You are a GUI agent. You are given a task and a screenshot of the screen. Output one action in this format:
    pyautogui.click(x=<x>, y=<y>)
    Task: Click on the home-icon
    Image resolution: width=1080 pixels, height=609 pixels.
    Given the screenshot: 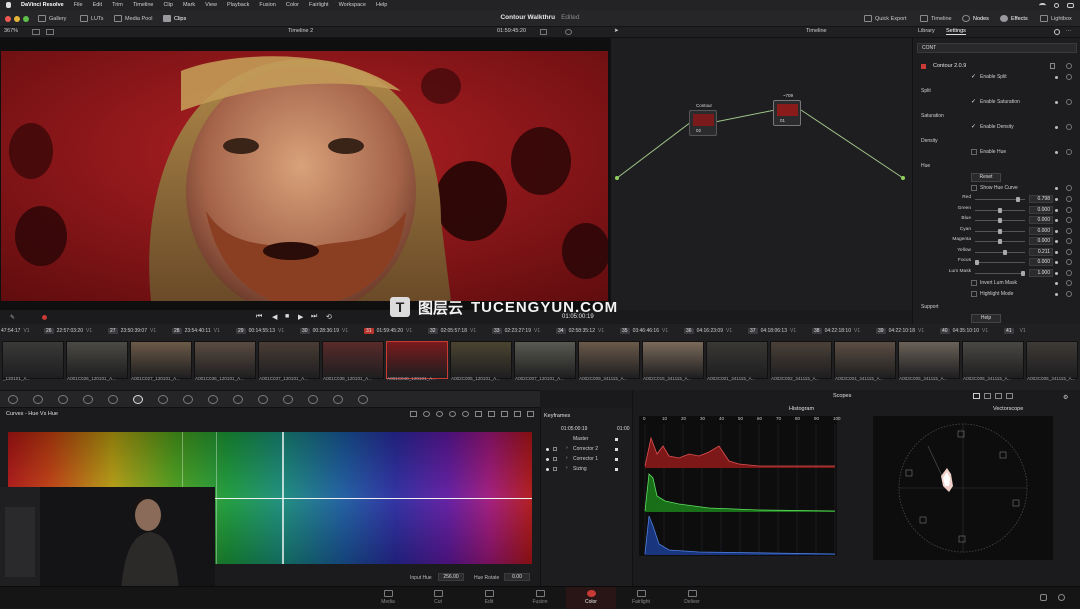 What is the action you would take?
    pyautogui.click(x=1043, y=597)
    